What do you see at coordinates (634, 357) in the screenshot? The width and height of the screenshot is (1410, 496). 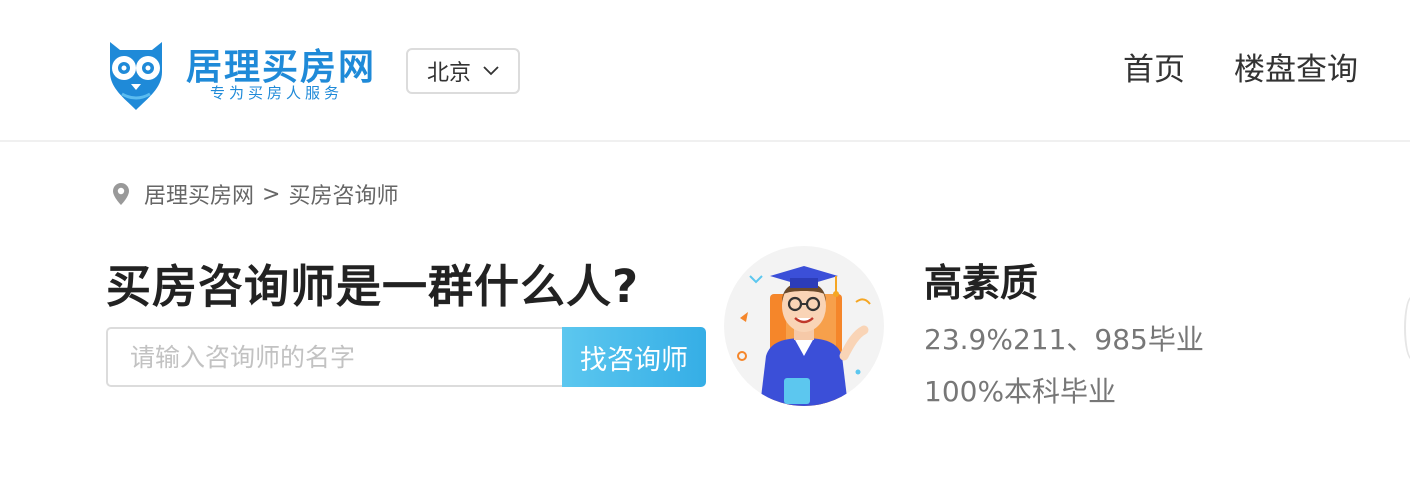 I see `find-advisor-button: 找咨询师` at bounding box center [634, 357].